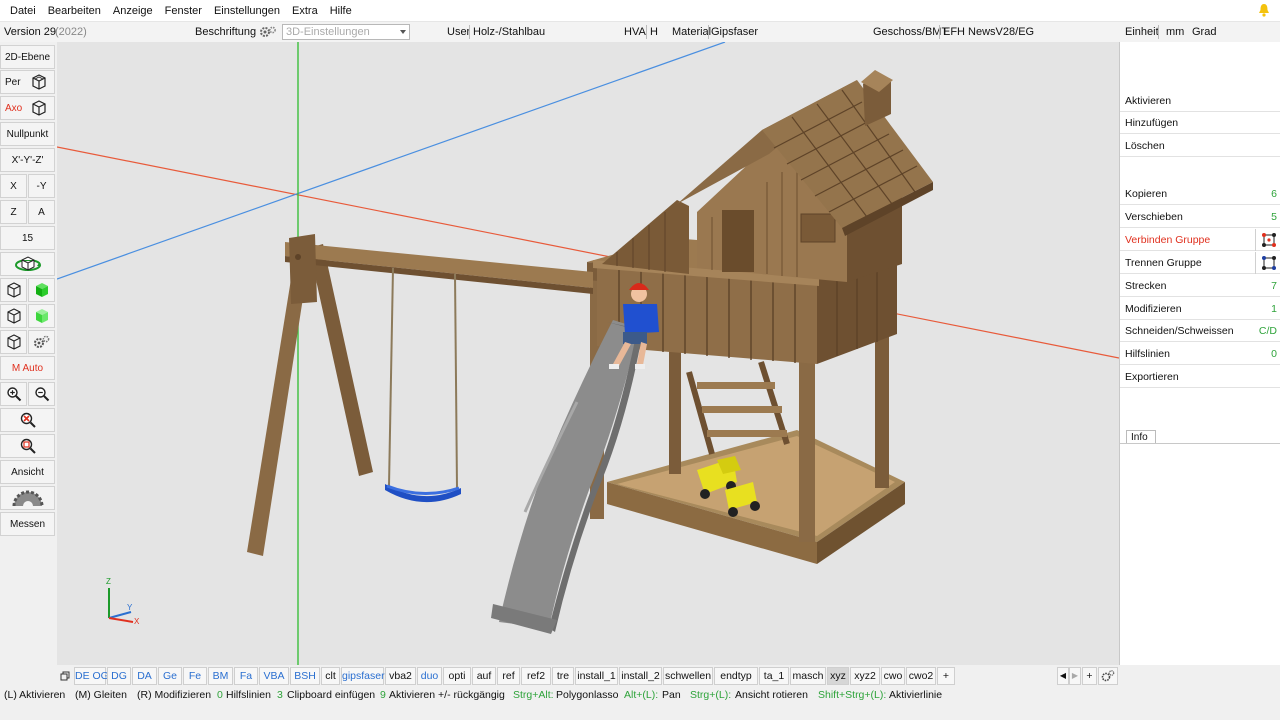 Image resolution: width=1280 pixels, height=720 pixels. Describe the element at coordinates (910, 32) in the screenshot. I see `geschoss-label: Geschoss/BMT` at that location.